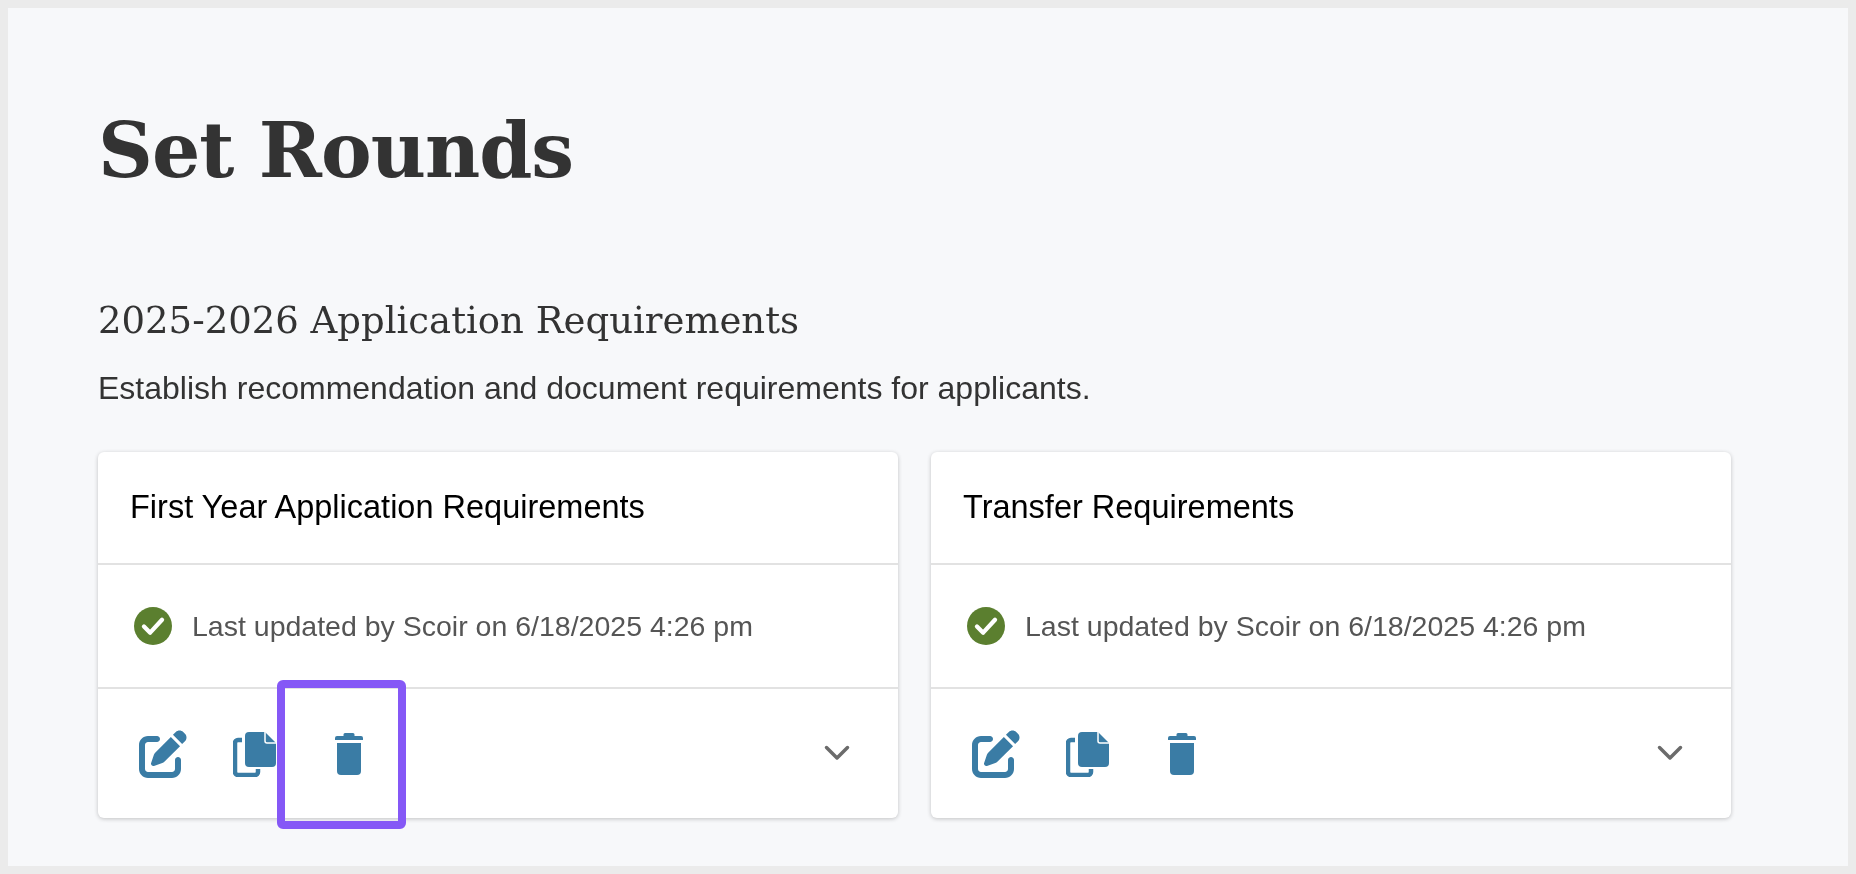 This screenshot has height=874, width=1856. What do you see at coordinates (387, 507) in the screenshot?
I see `card-title: First Year Application Requirements` at bounding box center [387, 507].